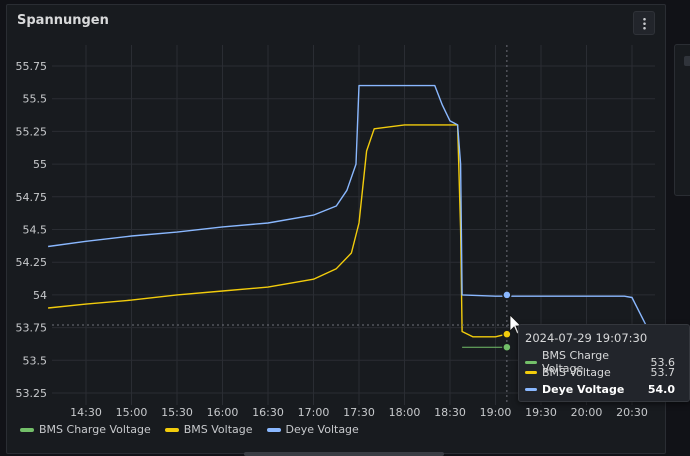  Describe the element at coordinates (587, 412) in the screenshot. I see `x-tick-label: 20:00` at that location.